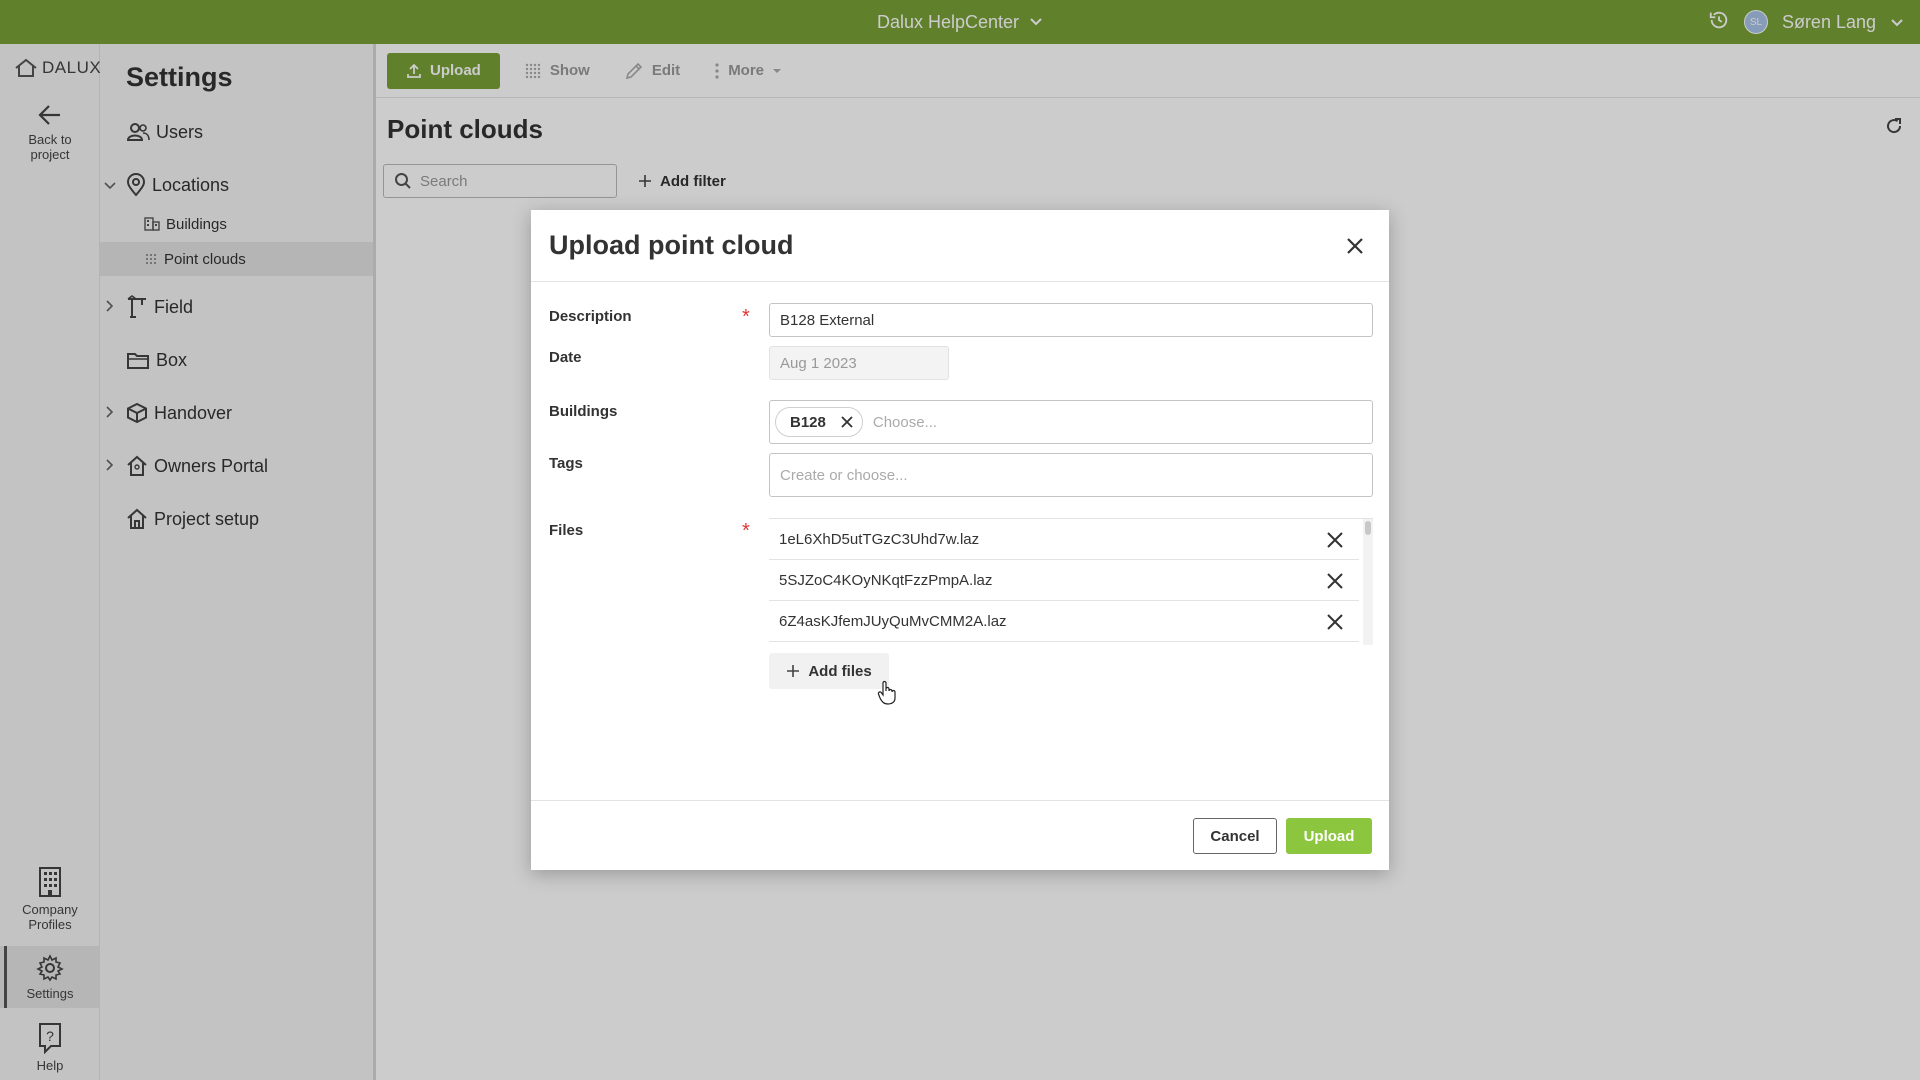 The height and width of the screenshot is (1080, 1920). I want to click on description-value: B128 External, so click(827, 320).